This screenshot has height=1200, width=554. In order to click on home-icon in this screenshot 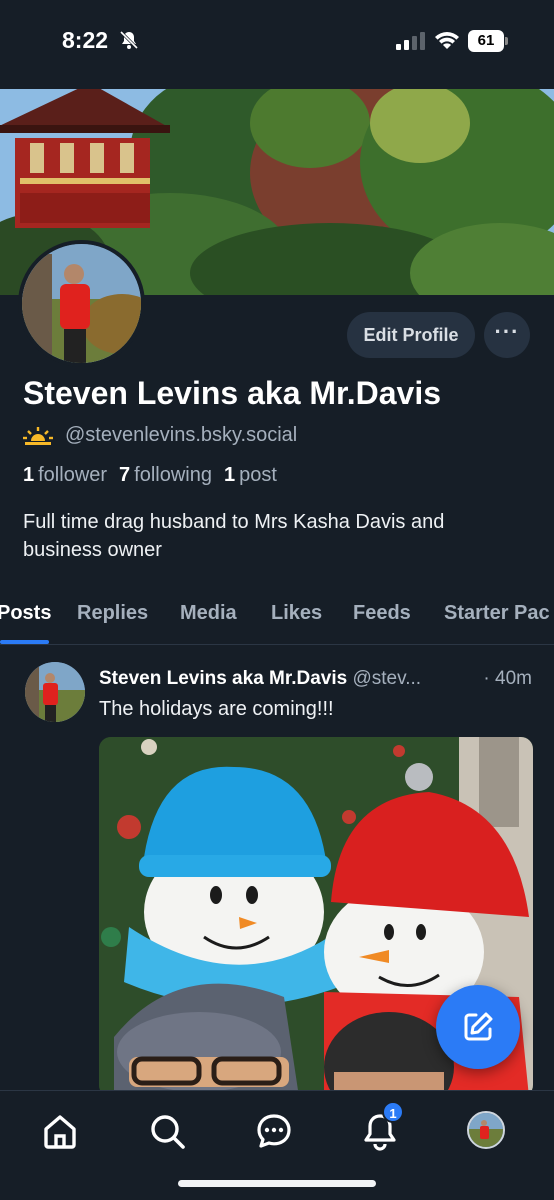, I will do `click(60, 1131)`.